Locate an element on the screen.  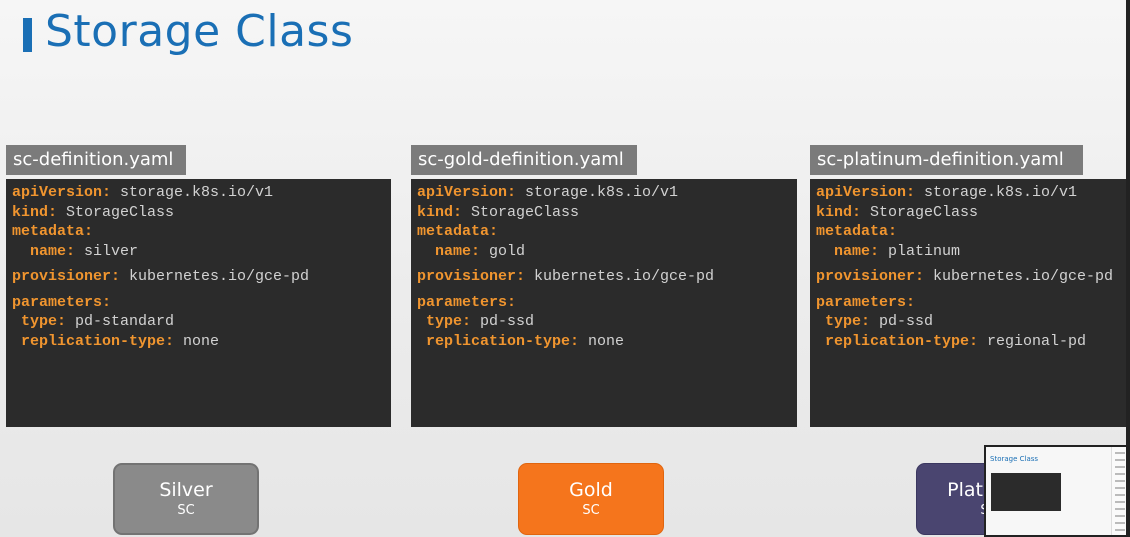
thumbnail-title: Storage Class is located at coordinates (1014, 459).